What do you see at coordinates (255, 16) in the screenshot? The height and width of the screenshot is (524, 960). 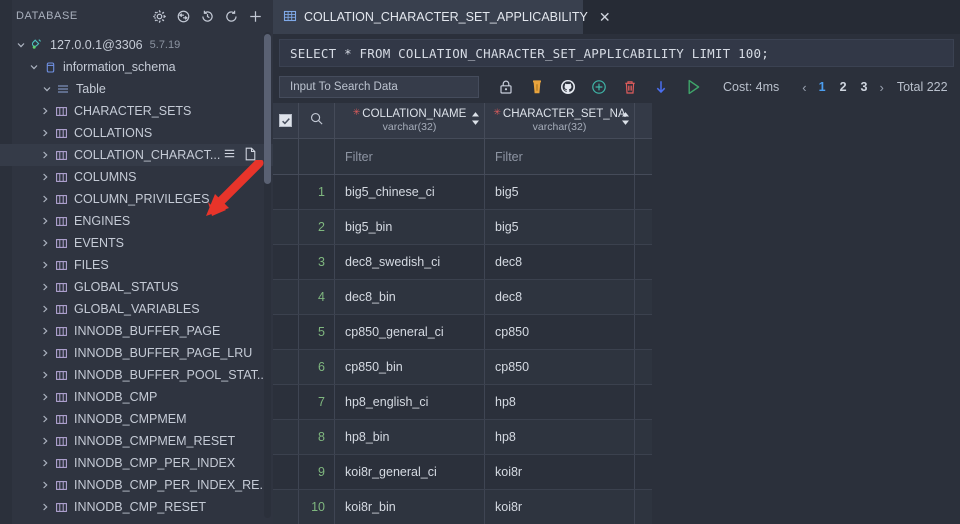 I see `plus-icon` at bounding box center [255, 16].